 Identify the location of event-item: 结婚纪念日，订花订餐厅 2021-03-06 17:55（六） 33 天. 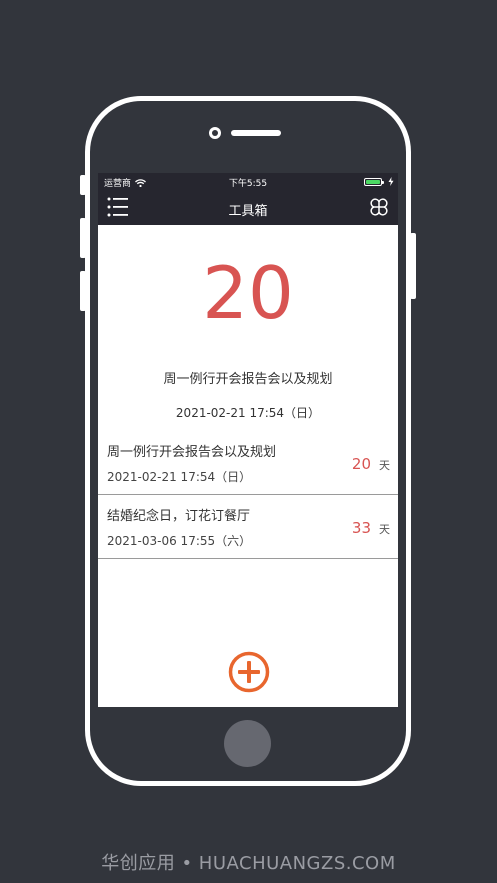
(248, 527).